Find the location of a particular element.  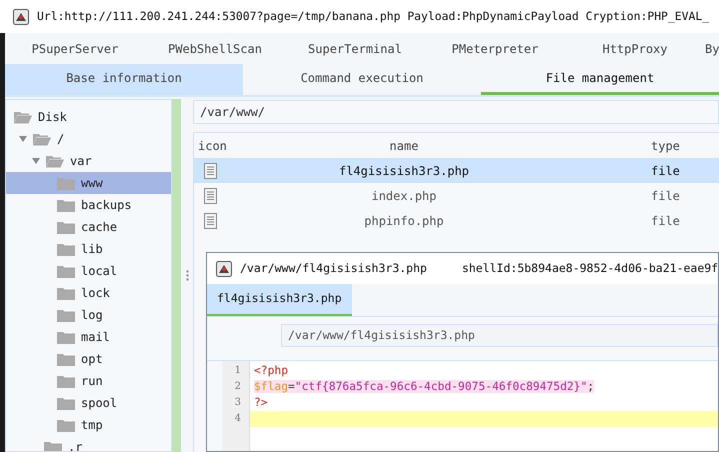

tree-item: / is located at coordinates (88, 139).